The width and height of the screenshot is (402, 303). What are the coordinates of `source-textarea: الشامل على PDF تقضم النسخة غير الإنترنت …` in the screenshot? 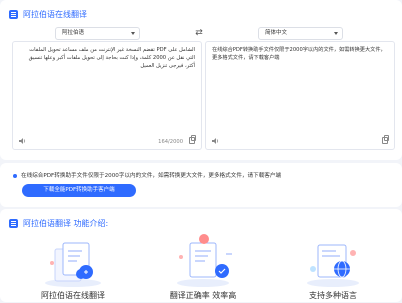 It's located at (107, 58).